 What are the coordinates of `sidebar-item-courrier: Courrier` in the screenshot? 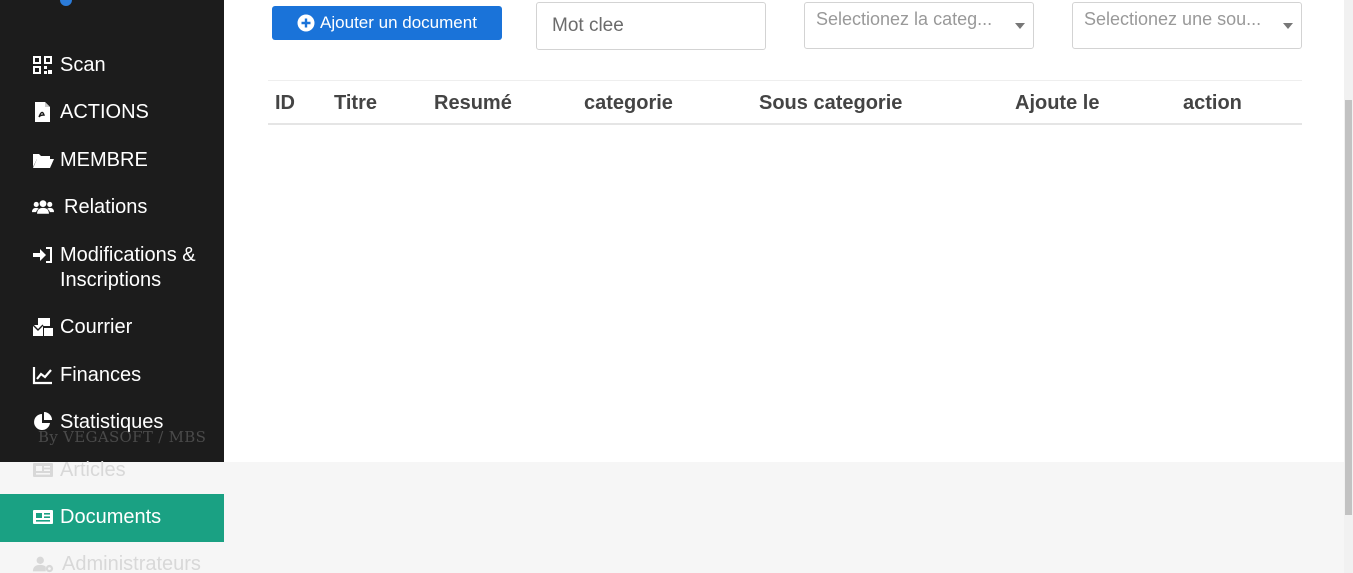 It's located at (112, 327).